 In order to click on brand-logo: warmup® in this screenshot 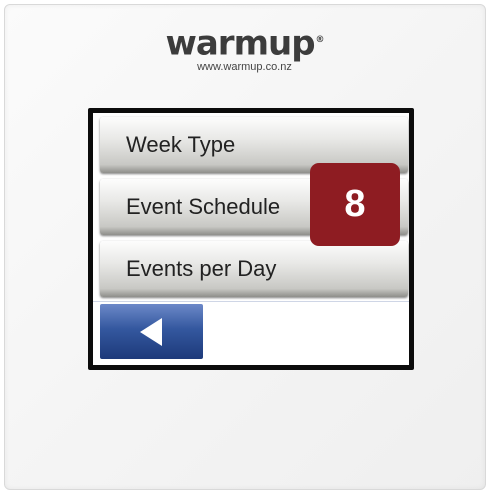, I will do `click(244, 41)`.